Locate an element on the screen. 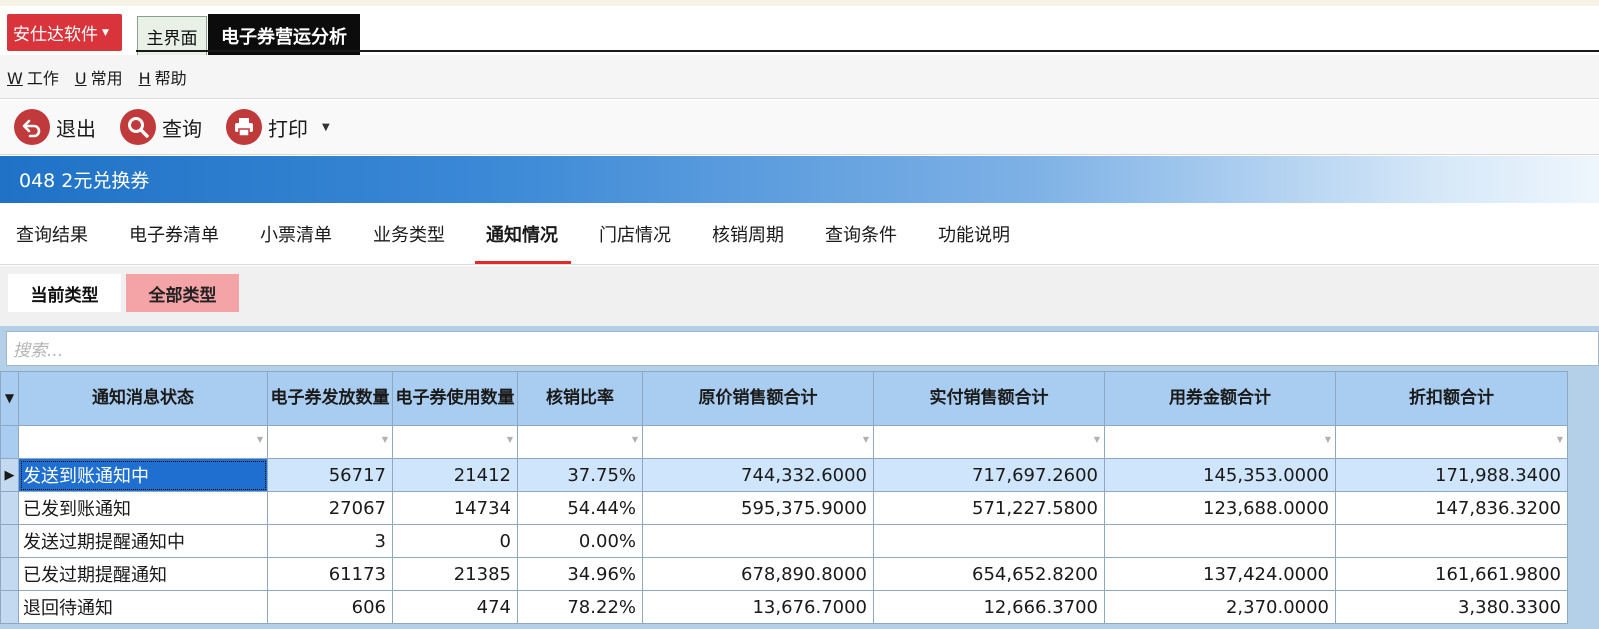  table-cell: 474 is located at coordinates (455, 607).